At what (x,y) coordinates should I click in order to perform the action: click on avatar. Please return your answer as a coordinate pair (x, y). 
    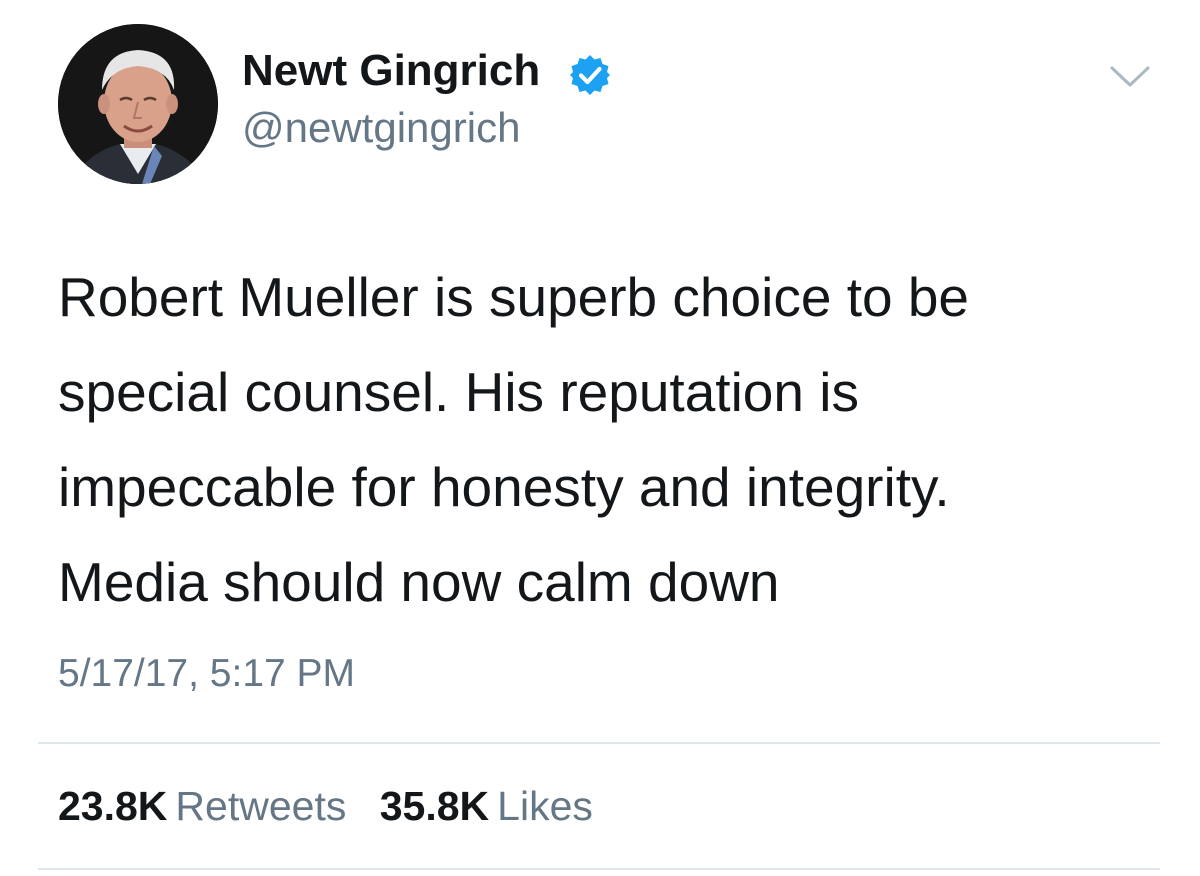
    Looking at the image, I should click on (138, 104).